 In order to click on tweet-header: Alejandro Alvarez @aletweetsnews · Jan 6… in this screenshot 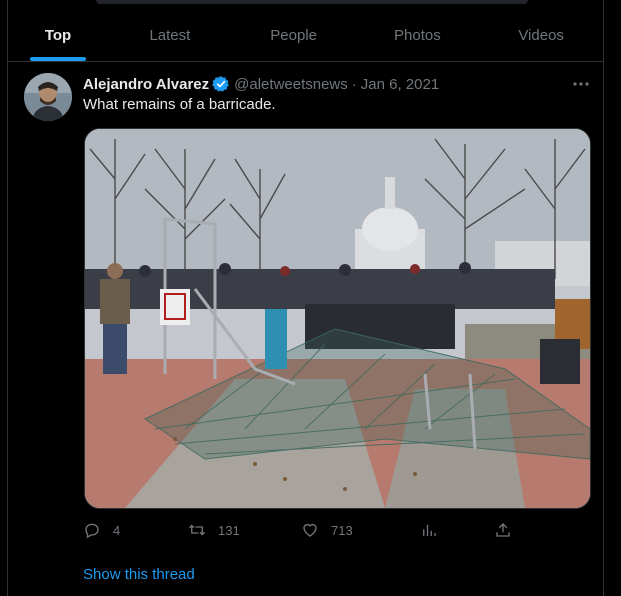, I will do `click(261, 84)`.